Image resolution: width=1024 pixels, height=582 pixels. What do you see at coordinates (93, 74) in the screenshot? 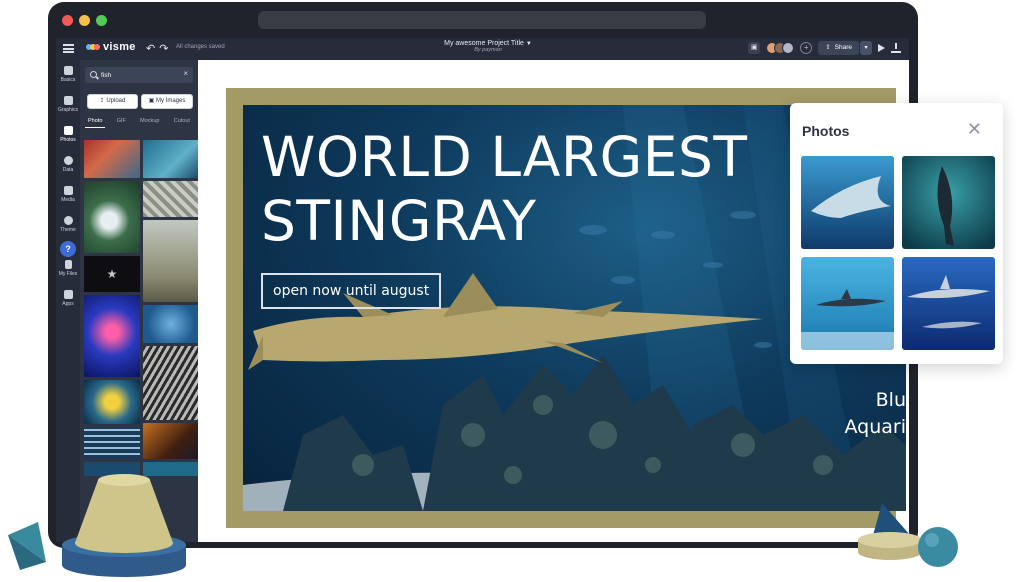
I see `search-icon` at bounding box center [93, 74].